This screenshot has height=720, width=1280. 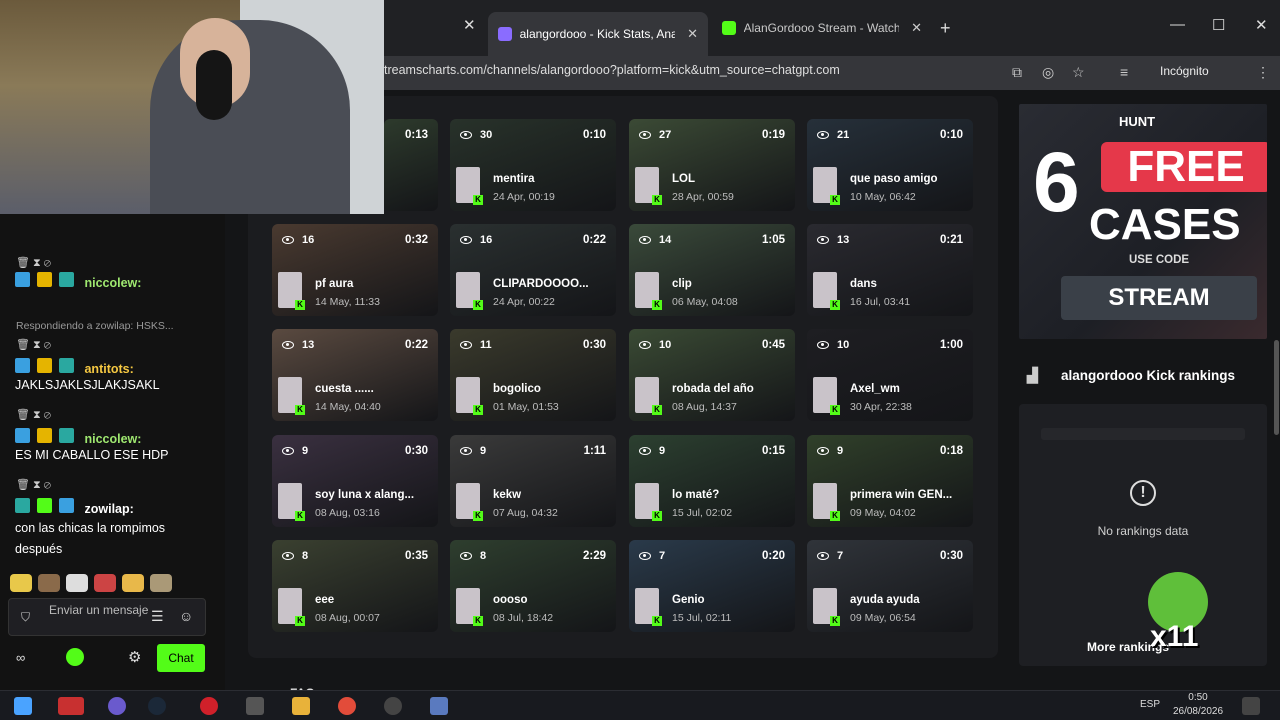 What do you see at coordinates (209, 706) in the screenshot?
I see `opera-icon` at bounding box center [209, 706].